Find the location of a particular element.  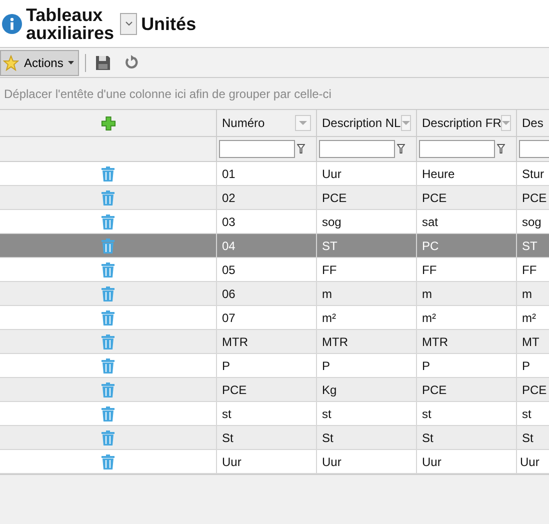

table-cell: PC is located at coordinates (466, 246).